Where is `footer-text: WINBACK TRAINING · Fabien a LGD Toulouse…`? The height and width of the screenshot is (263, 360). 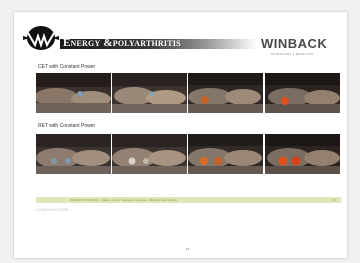 footer-text: WINBACK TRAINING · Fabien a LGD Toulouse… is located at coordinates (124, 200).